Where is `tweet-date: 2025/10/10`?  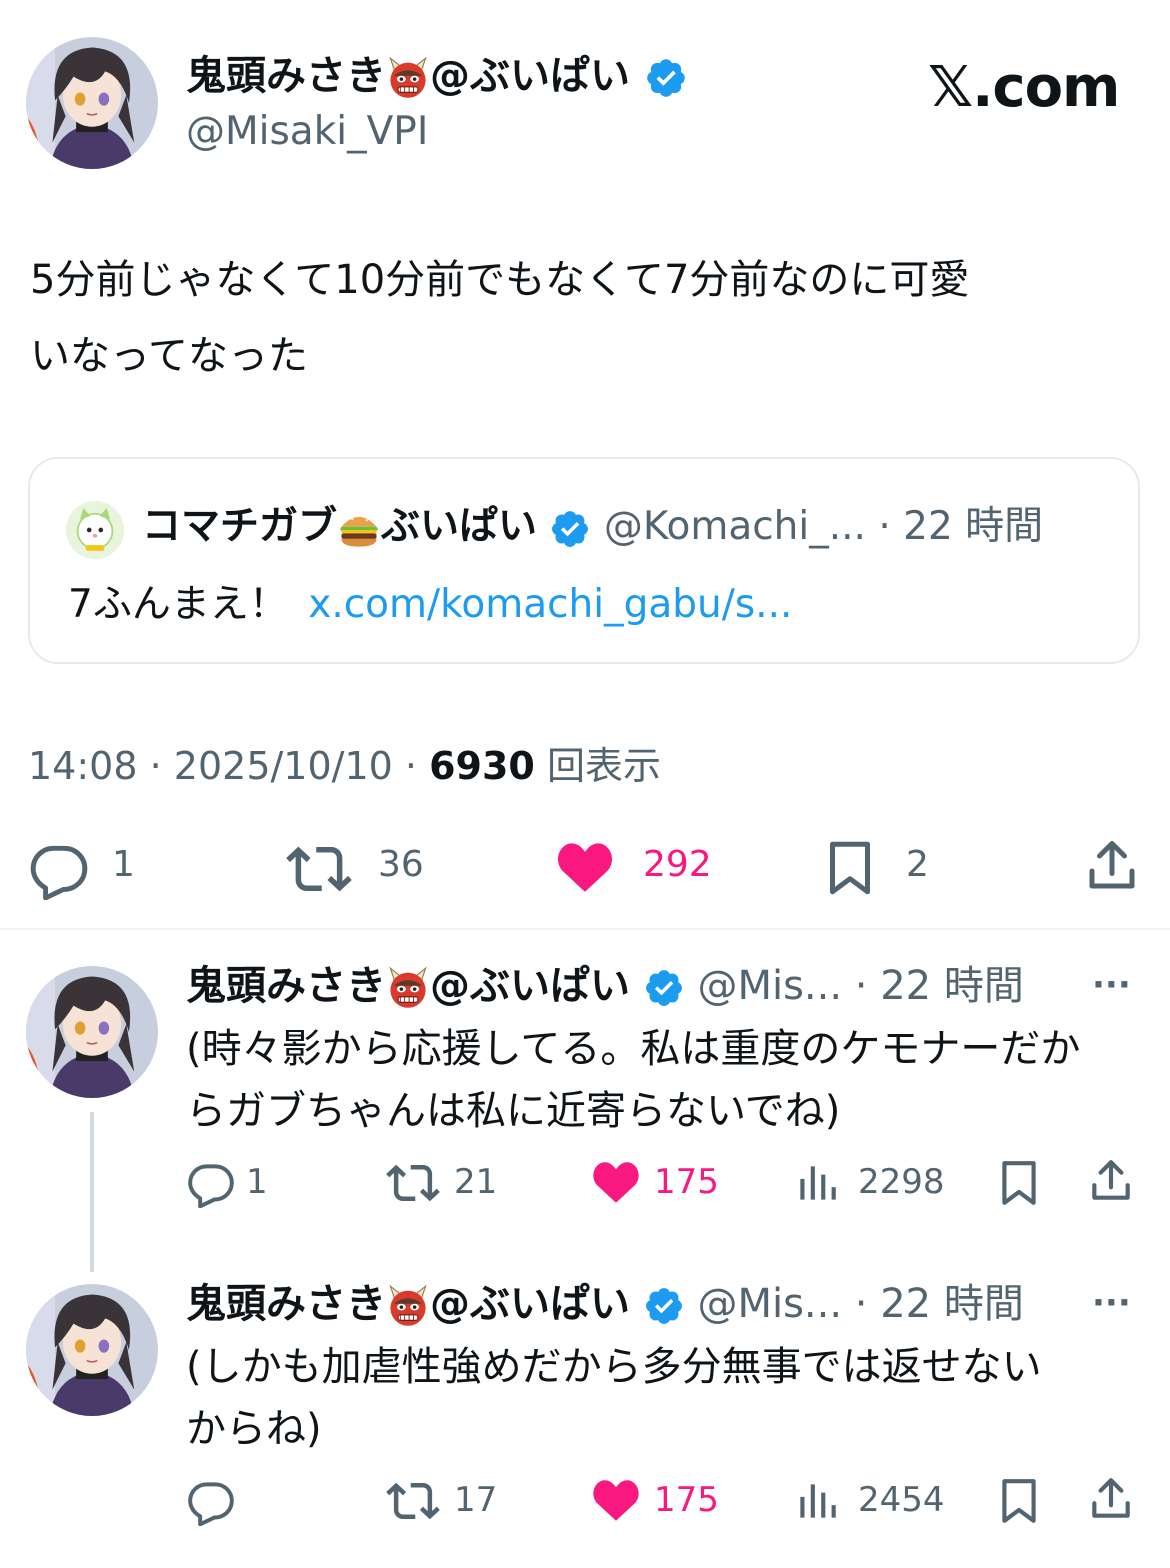
tweet-date: 2025/10/10 is located at coordinates (283, 766).